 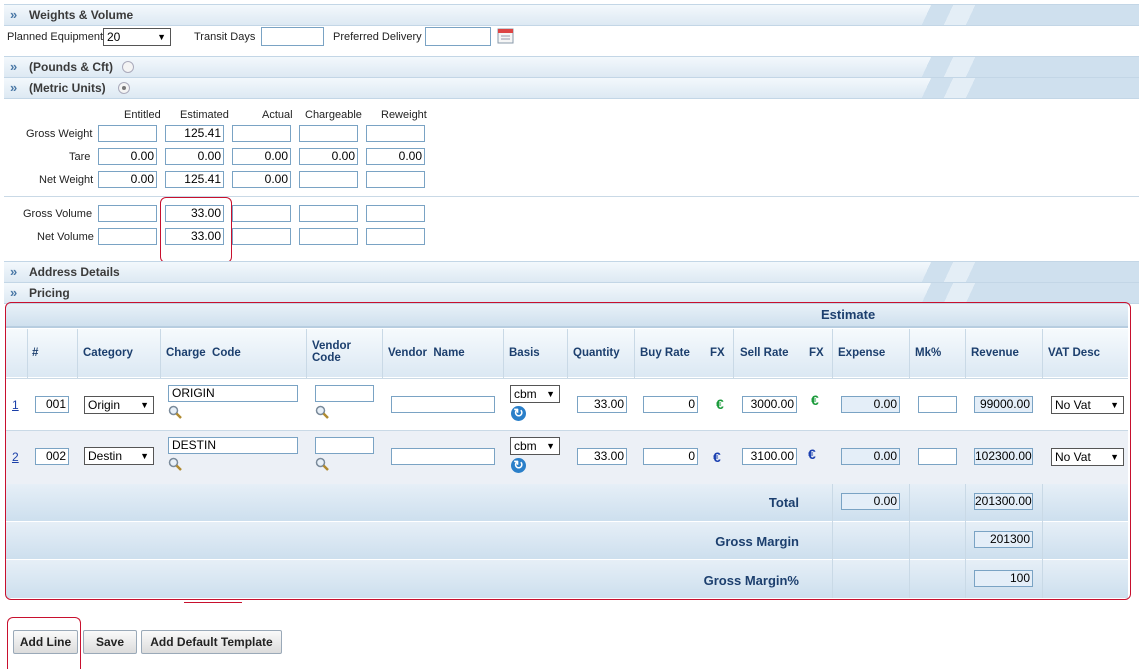 What do you see at coordinates (161, 37) in the screenshot?
I see `chevron-down-icon: ▼` at bounding box center [161, 37].